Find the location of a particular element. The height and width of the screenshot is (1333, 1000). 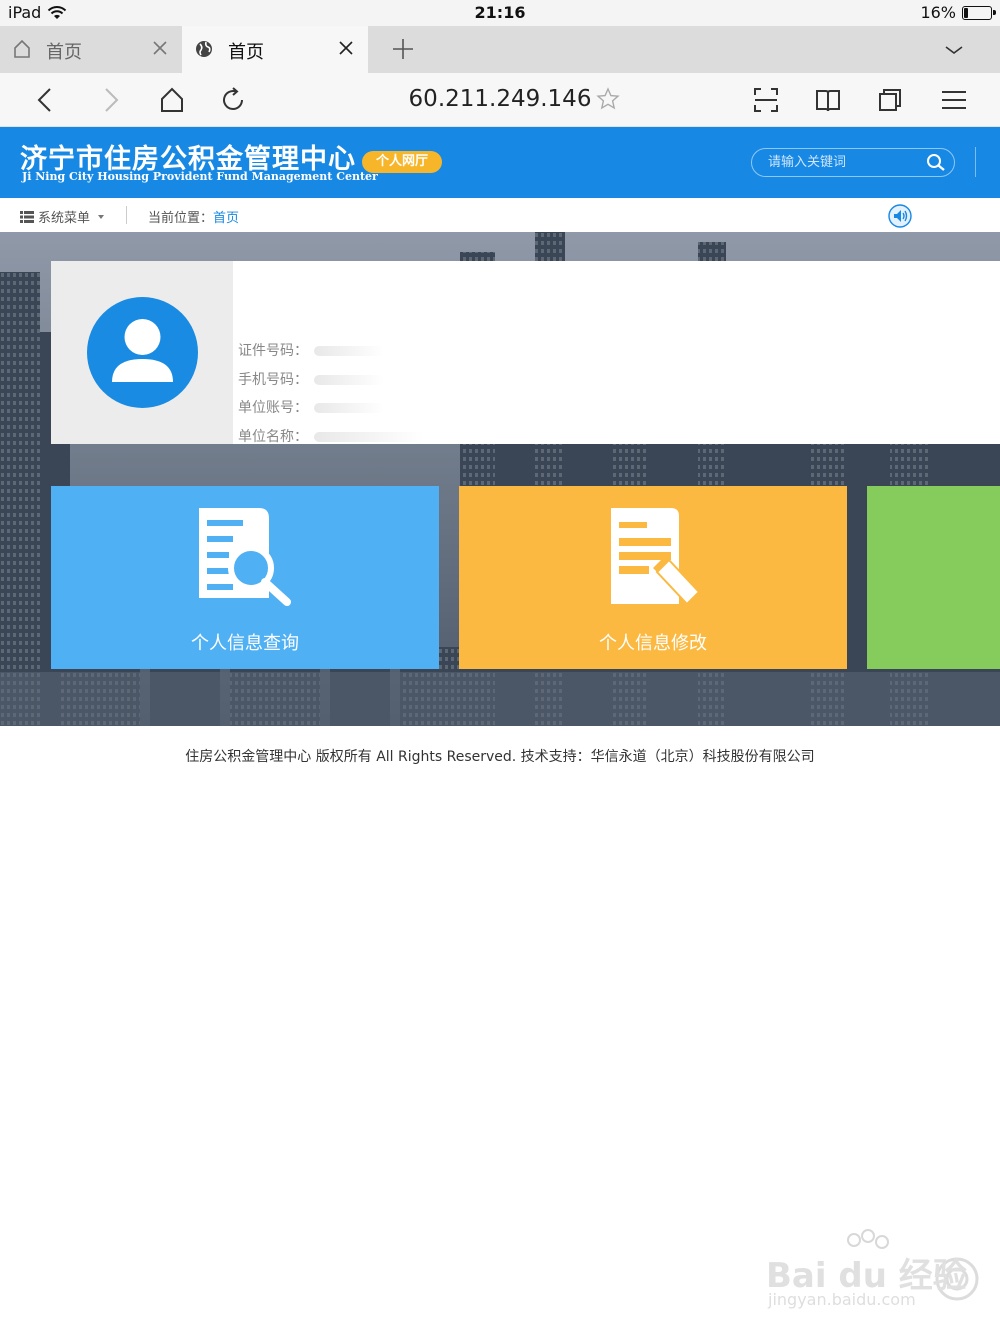

phone-number-label: 手机号码： is located at coordinates (273, 380).